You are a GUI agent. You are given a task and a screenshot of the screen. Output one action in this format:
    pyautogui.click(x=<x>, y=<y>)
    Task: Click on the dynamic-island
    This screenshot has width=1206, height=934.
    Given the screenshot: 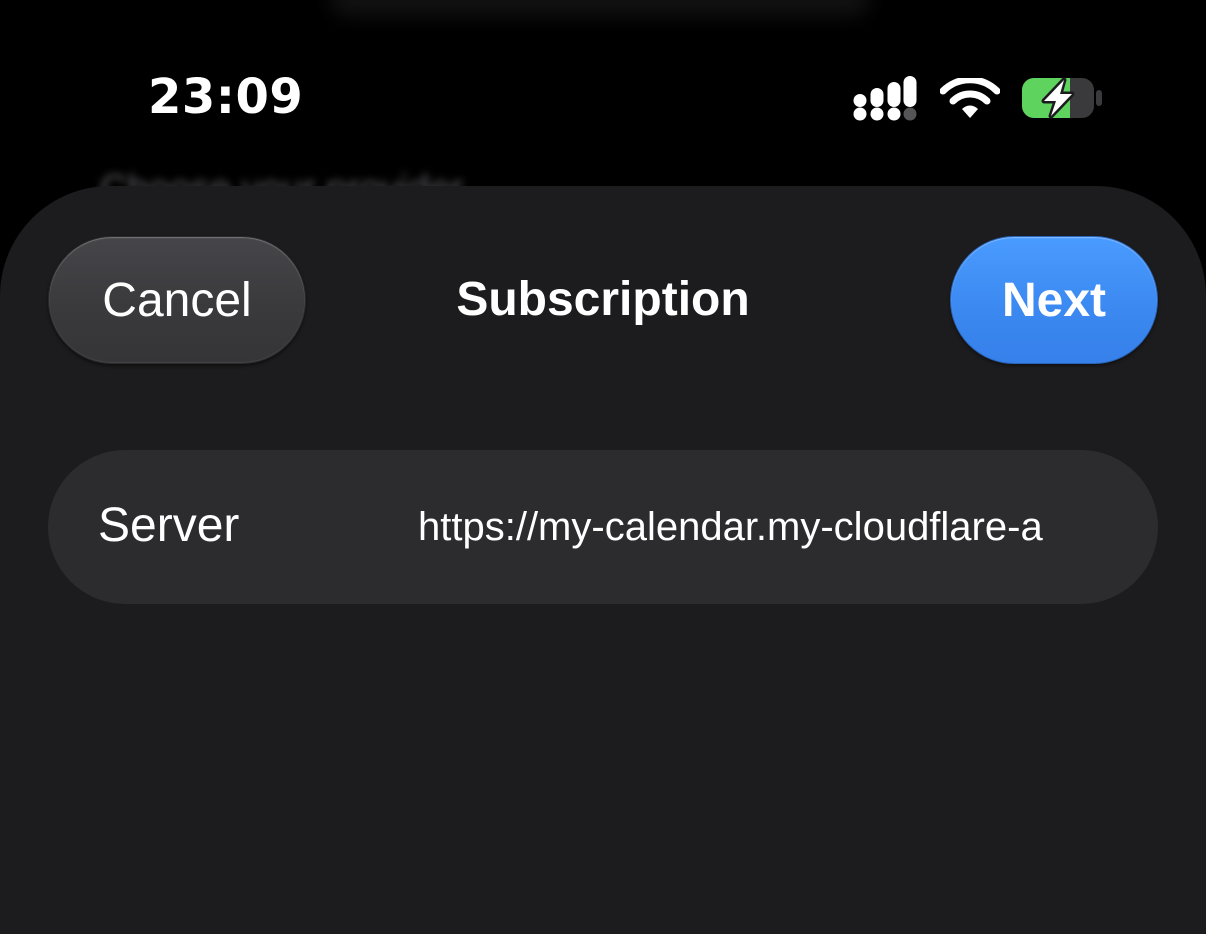 What is the action you would take?
    pyautogui.click(x=600, y=8)
    